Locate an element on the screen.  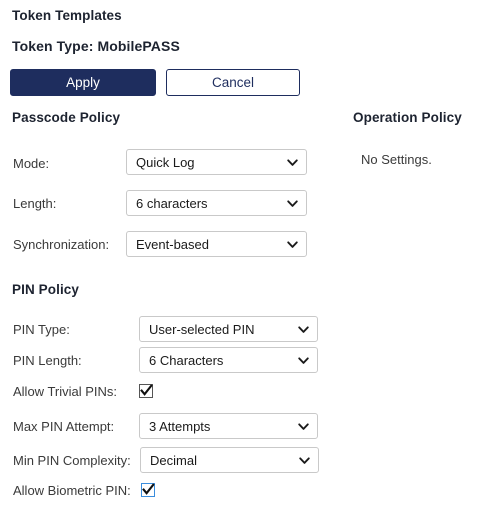
apply-button: Apply is located at coordinates (83, 82).